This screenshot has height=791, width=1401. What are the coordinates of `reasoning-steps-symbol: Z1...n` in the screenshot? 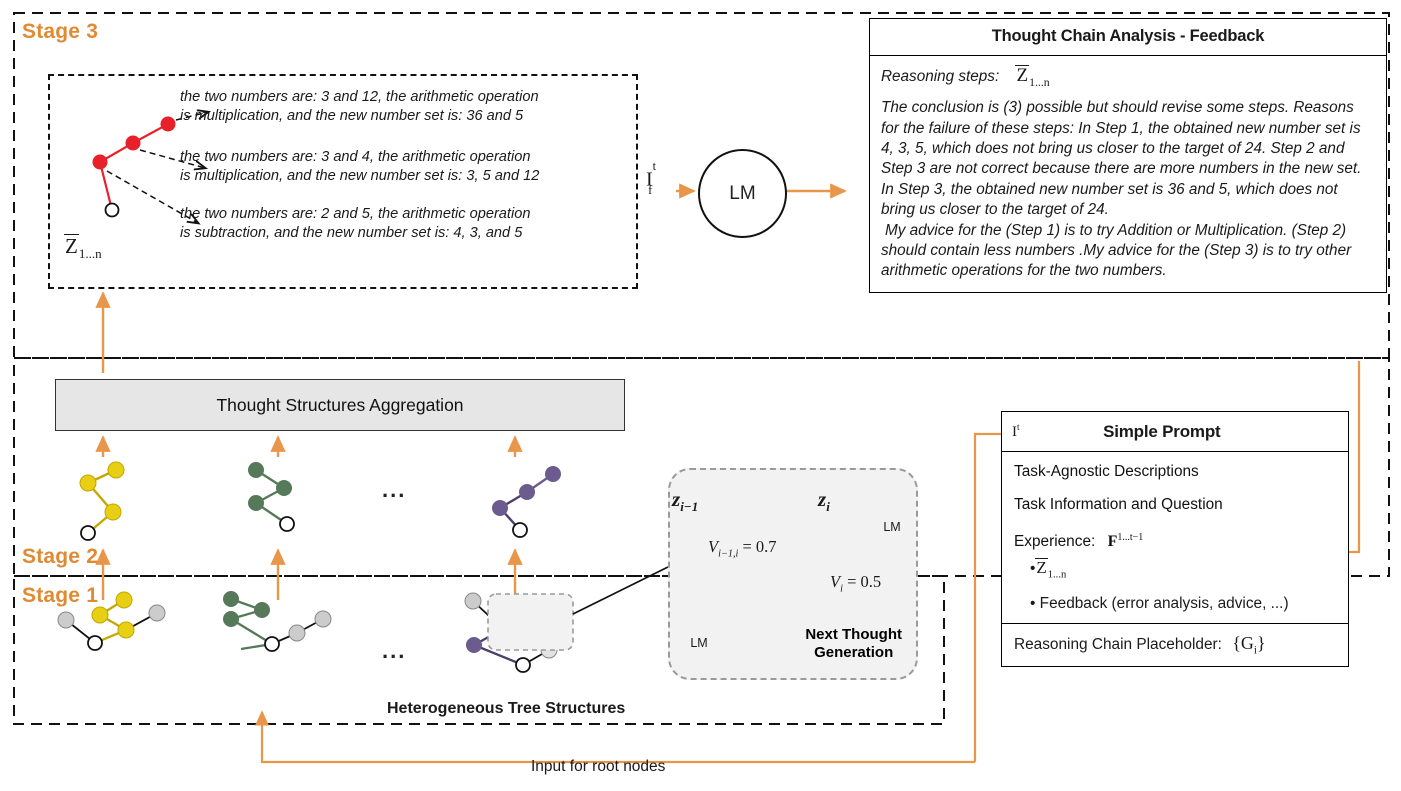 It's located at (83, 248).